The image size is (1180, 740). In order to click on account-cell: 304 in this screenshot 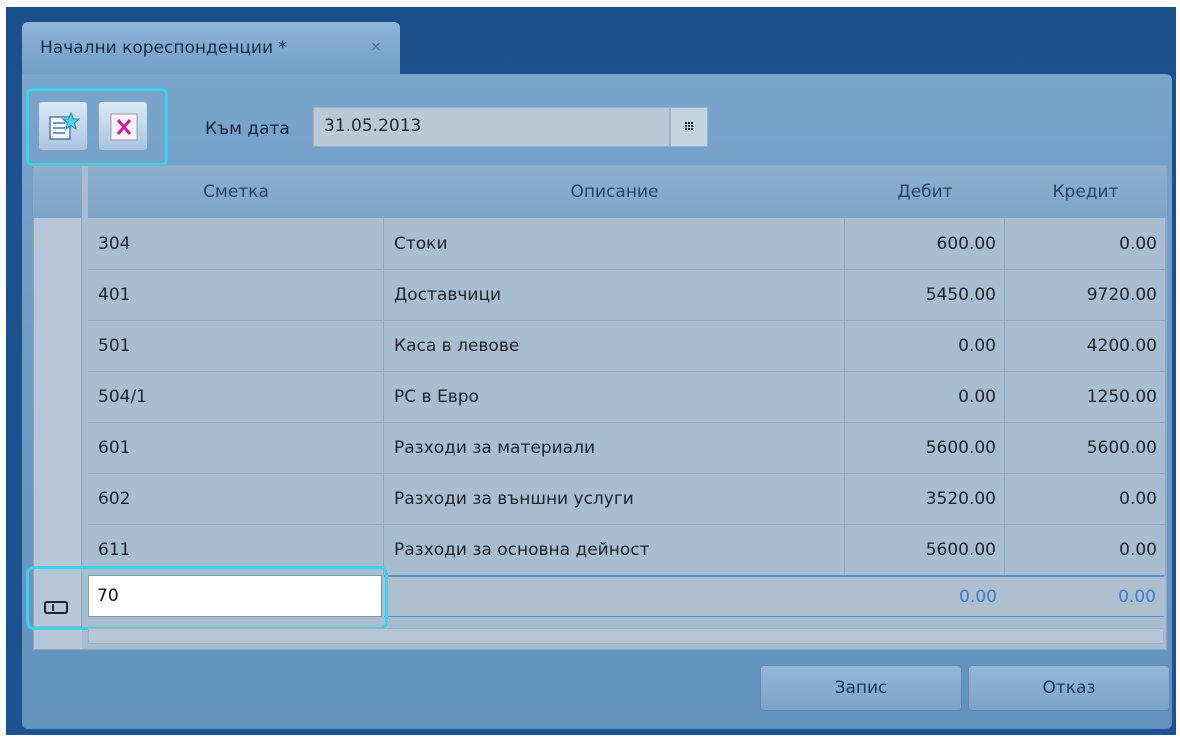, I will do `click(236, 244)`.